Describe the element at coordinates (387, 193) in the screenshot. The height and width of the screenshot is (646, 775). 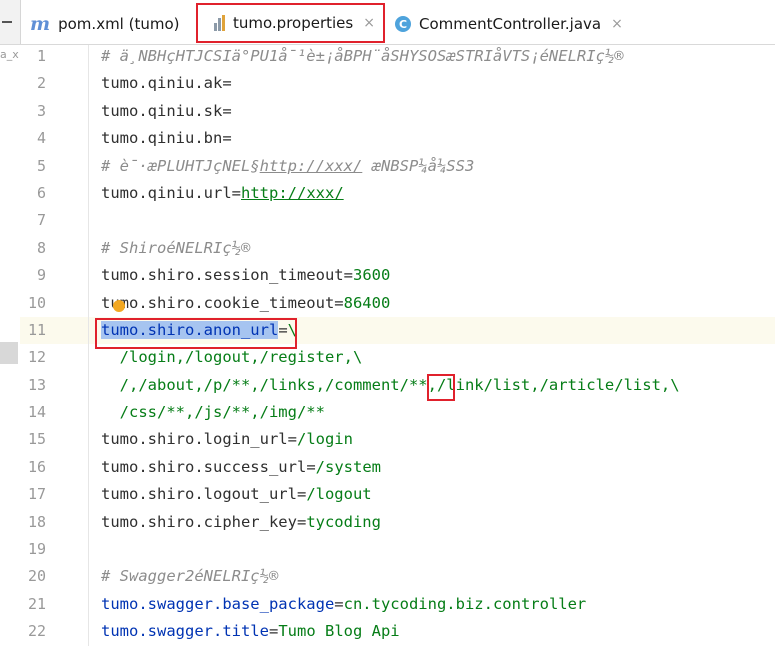
I see `code-line: 6 tumo.qiniu.url=http://xxx/` at that location.